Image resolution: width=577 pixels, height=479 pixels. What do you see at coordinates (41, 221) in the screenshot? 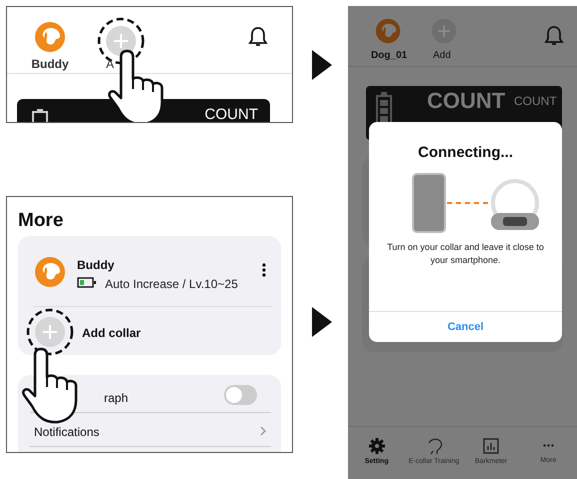
I see `screen-title: More` at bounding box center [41, 221].